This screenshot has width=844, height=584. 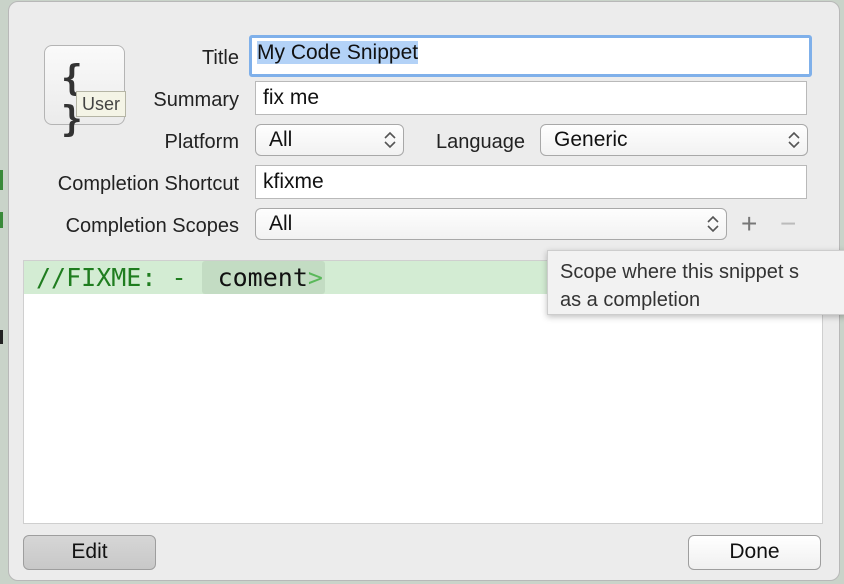 What do you see at coordinates (89, 552) in the screenshot?
I see `edit-button: Edit` at bounding box center [89, 552].